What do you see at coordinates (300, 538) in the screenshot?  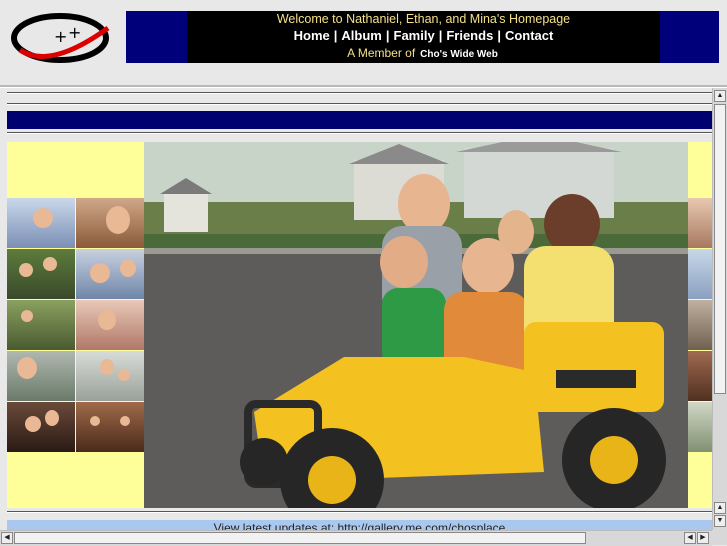 I see `horizontal-scroll-thumb` at bounding box center [300, 538].